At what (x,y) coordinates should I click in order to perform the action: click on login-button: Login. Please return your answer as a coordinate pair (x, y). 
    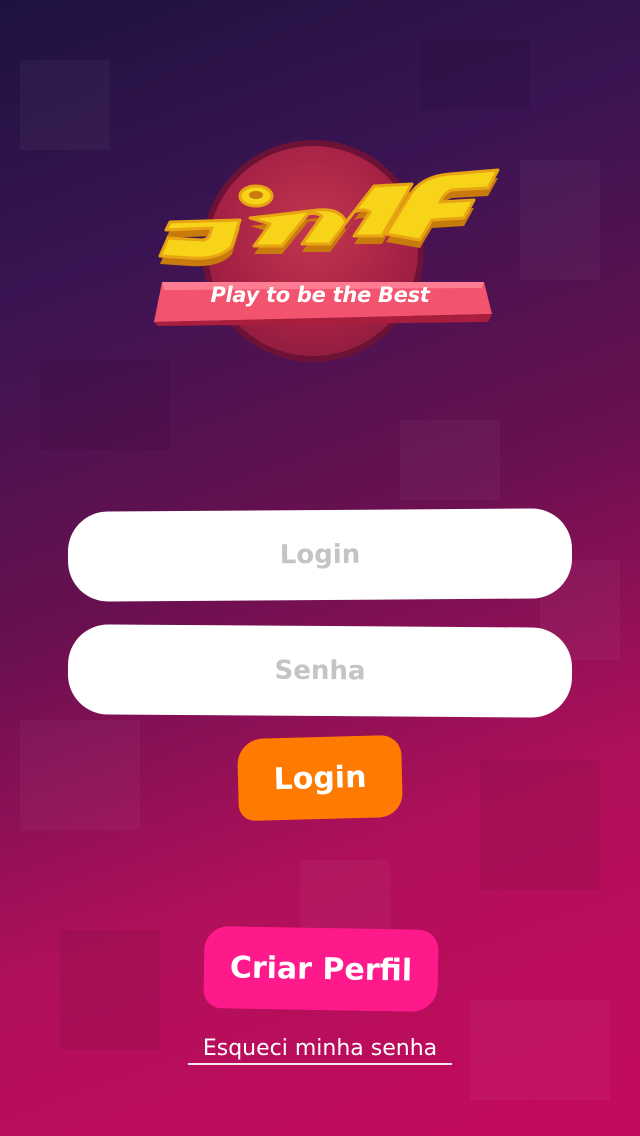
    Looking at the image, I should click on (320, 778).